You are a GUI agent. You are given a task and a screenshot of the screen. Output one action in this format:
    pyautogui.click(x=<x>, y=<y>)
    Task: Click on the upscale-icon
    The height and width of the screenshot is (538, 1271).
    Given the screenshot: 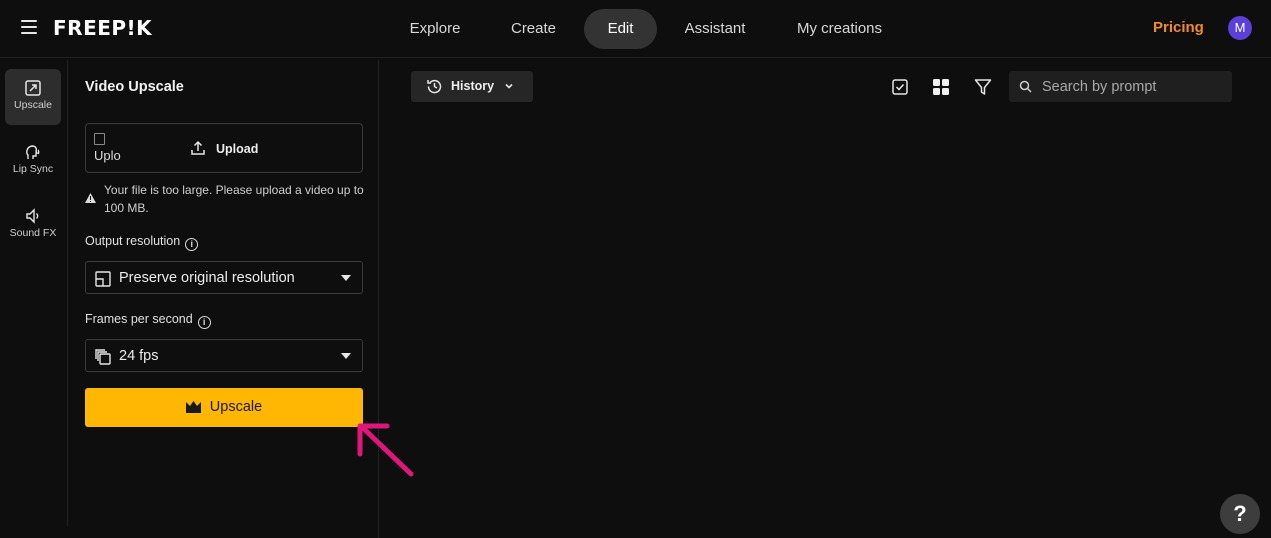 What is the action you would take?
    pyautogui.click(x=33, y=88)
    